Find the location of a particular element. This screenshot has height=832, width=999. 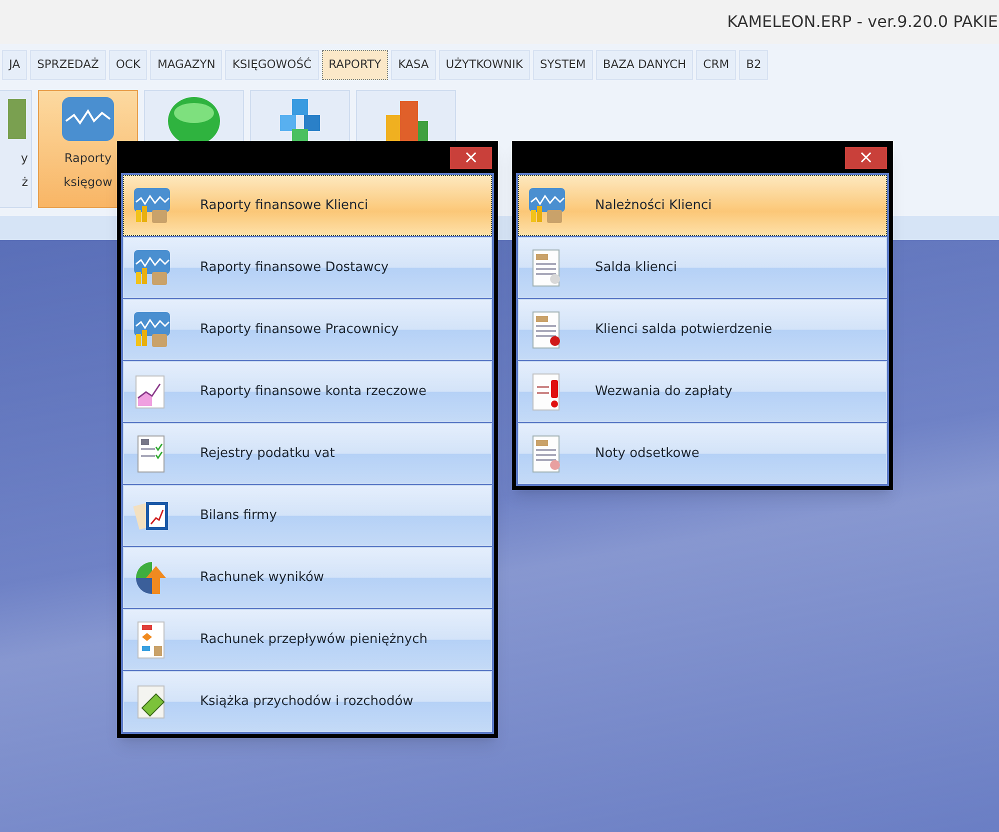

ribbon-tab: JA is located at coordinates (15, 65).